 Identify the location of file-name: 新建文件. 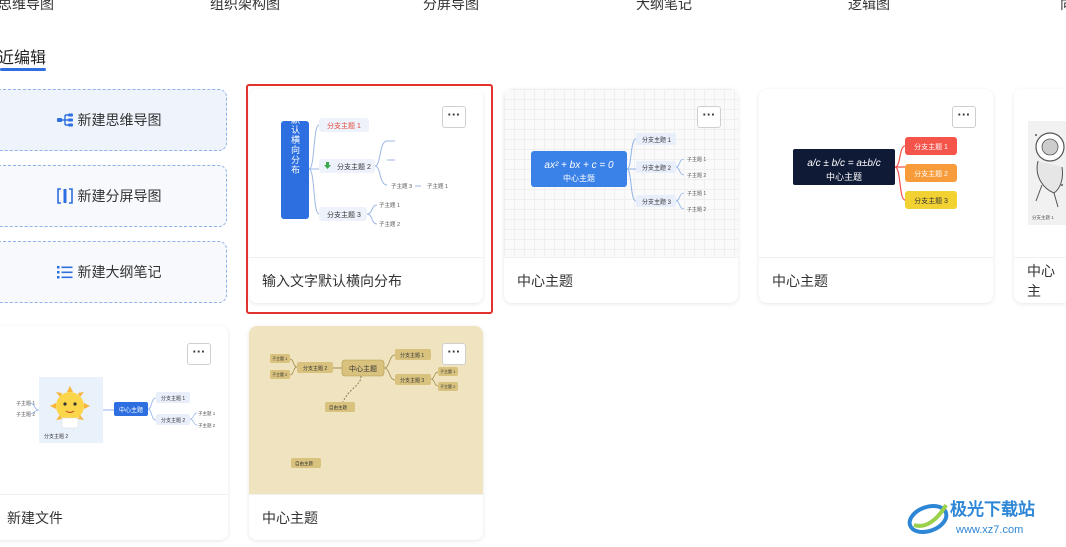
(114, 517).